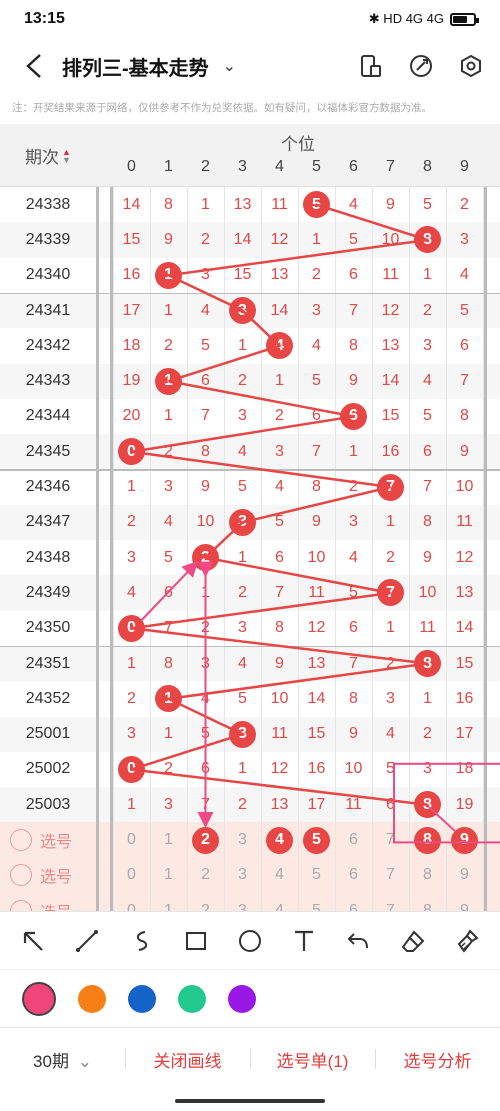 Image resolution: width=500 pixels, height=1111 pixels. I want to click on header: 排列三-基本走势 ⌄, so click(250, 66).